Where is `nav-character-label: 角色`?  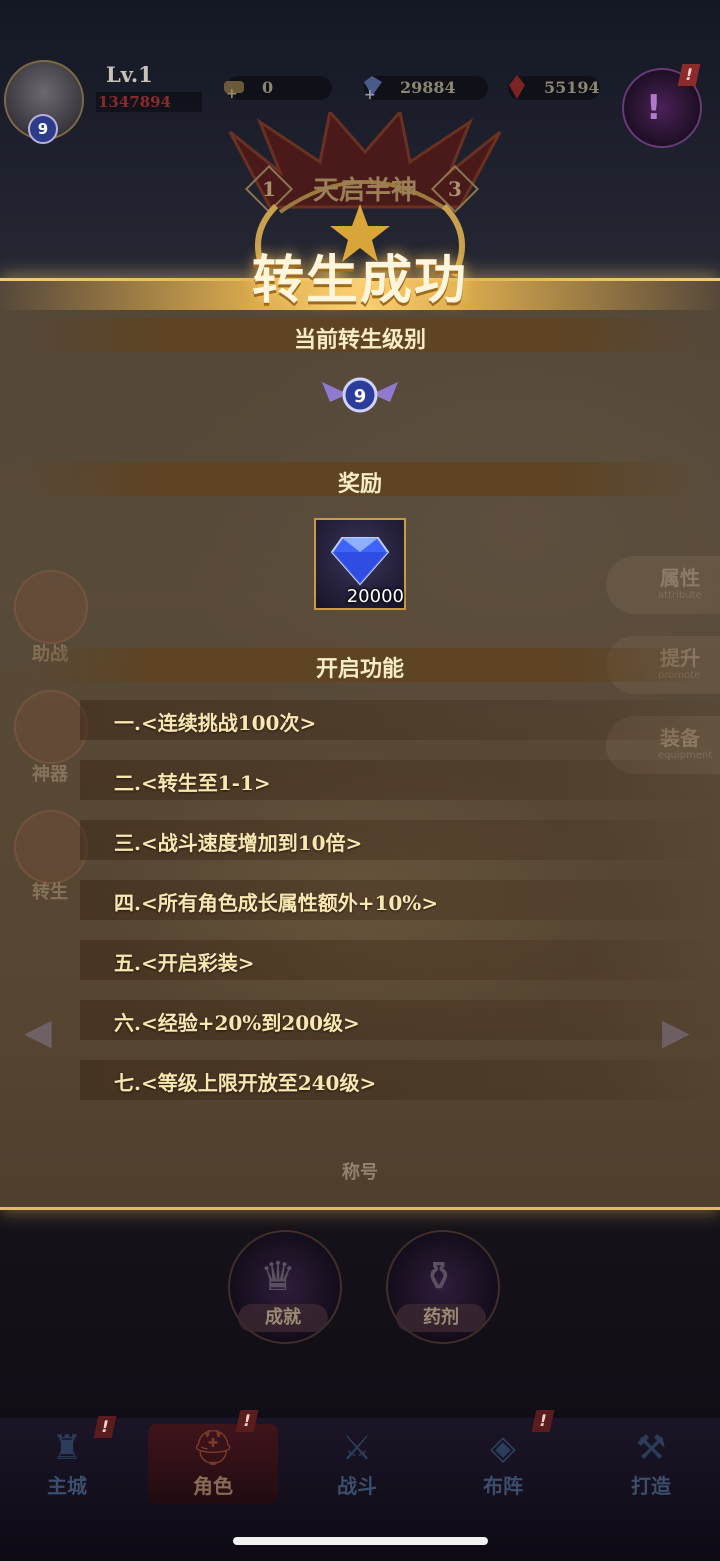 nav-character-label: 角色 is located at coordinates (213, 1486).